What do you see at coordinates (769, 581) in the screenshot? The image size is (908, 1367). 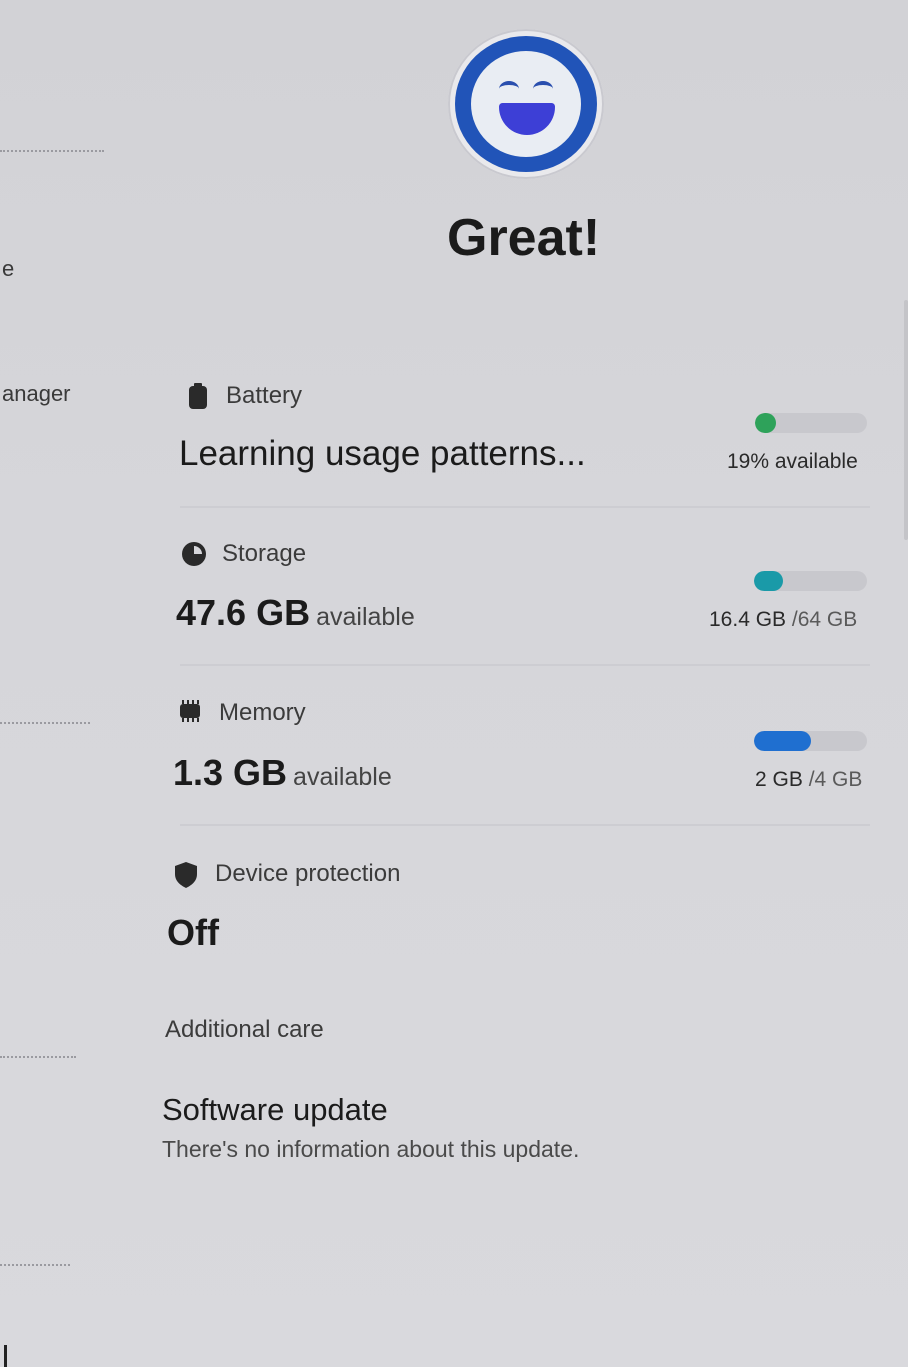 I see `storage-meter-fill` at bounding box center [769, 581].